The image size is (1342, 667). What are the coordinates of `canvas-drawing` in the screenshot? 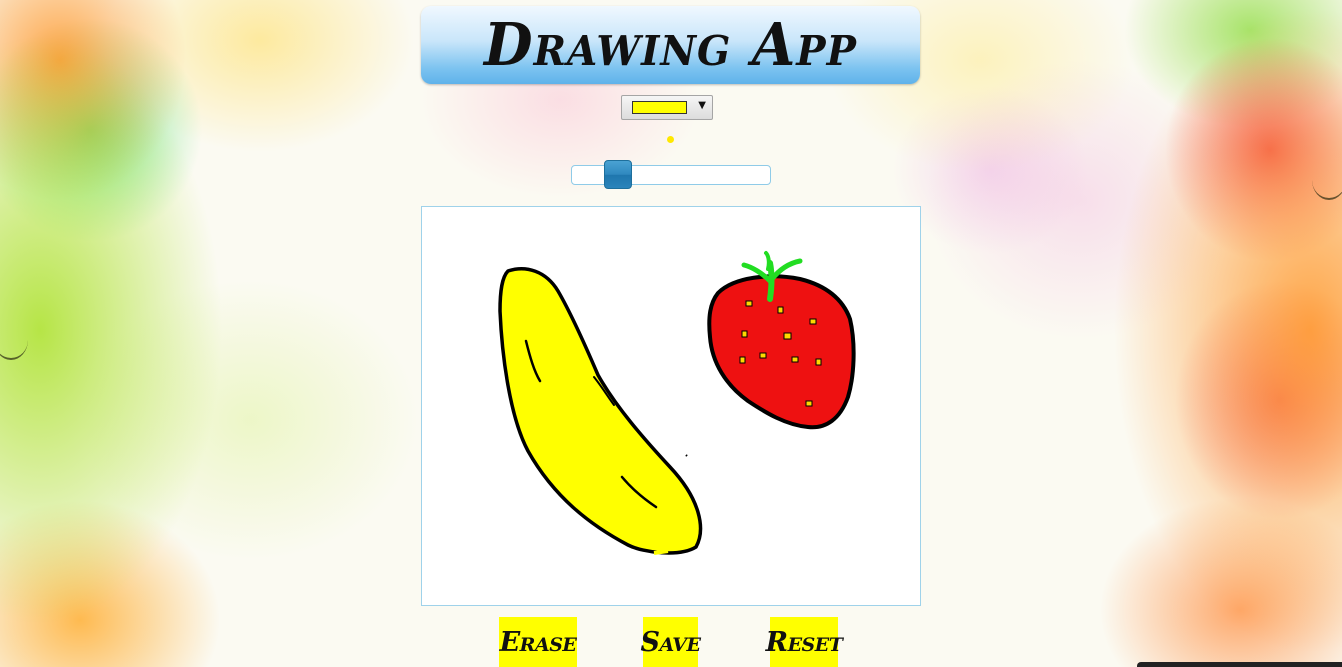 It's located at (677, 403).